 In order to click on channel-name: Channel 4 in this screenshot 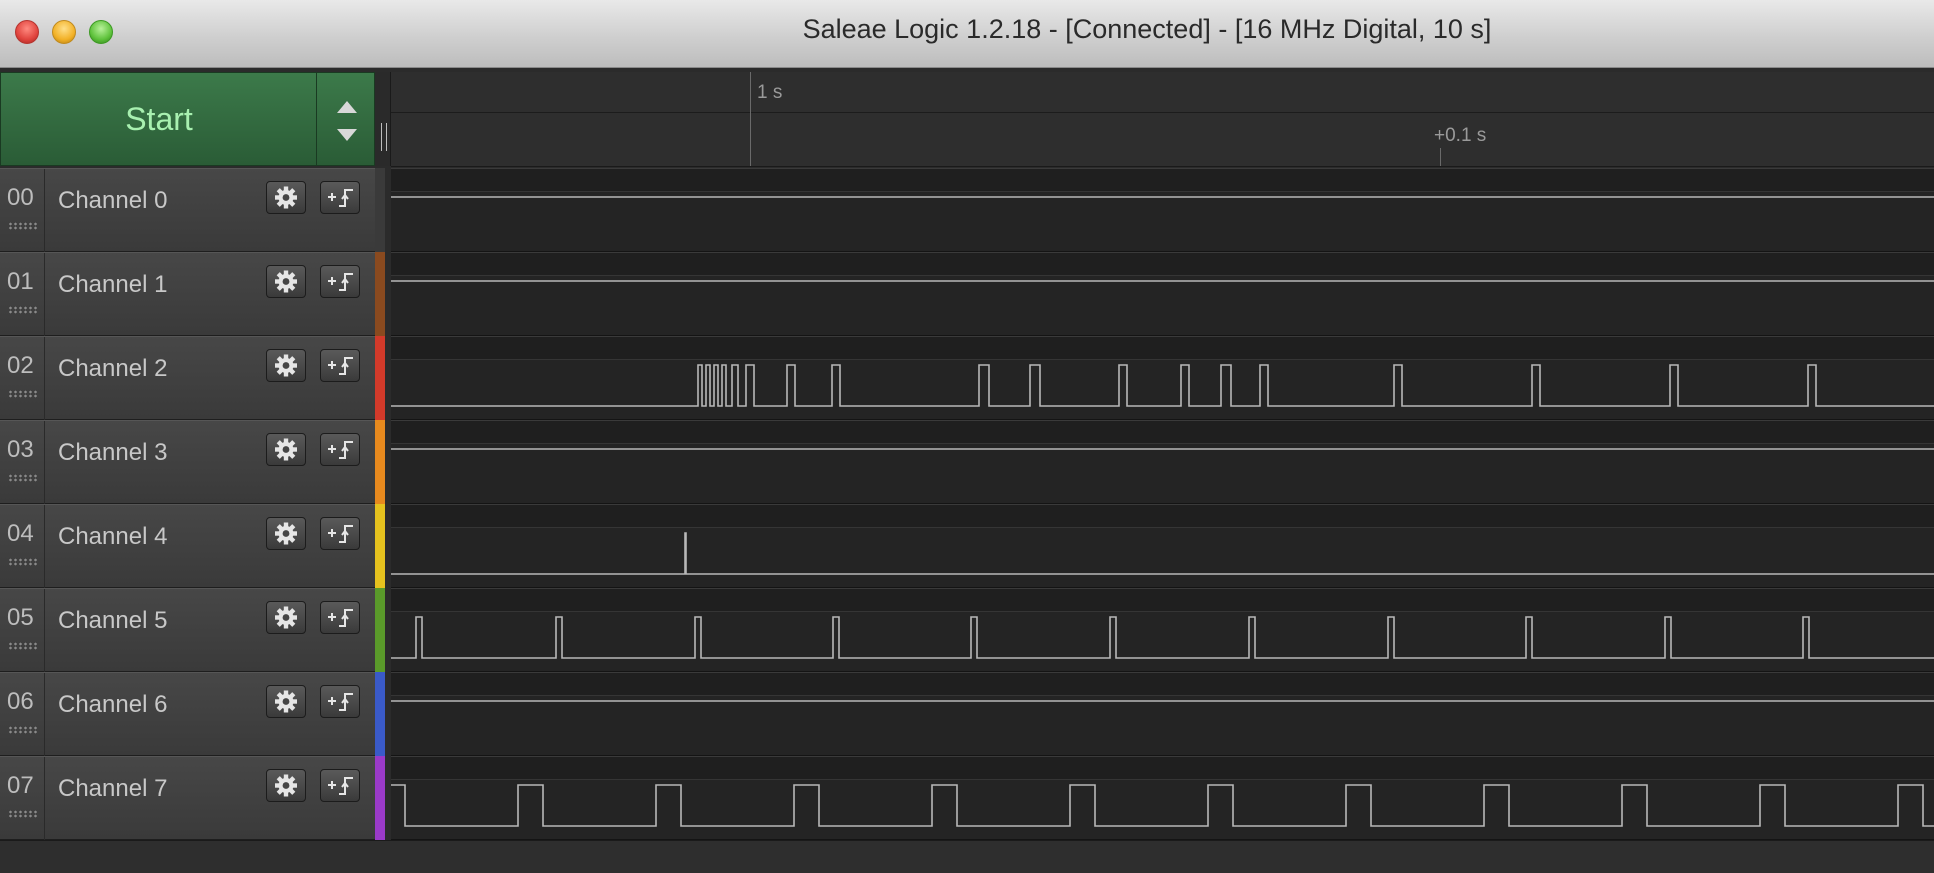, I will do `click(112, 537)`.